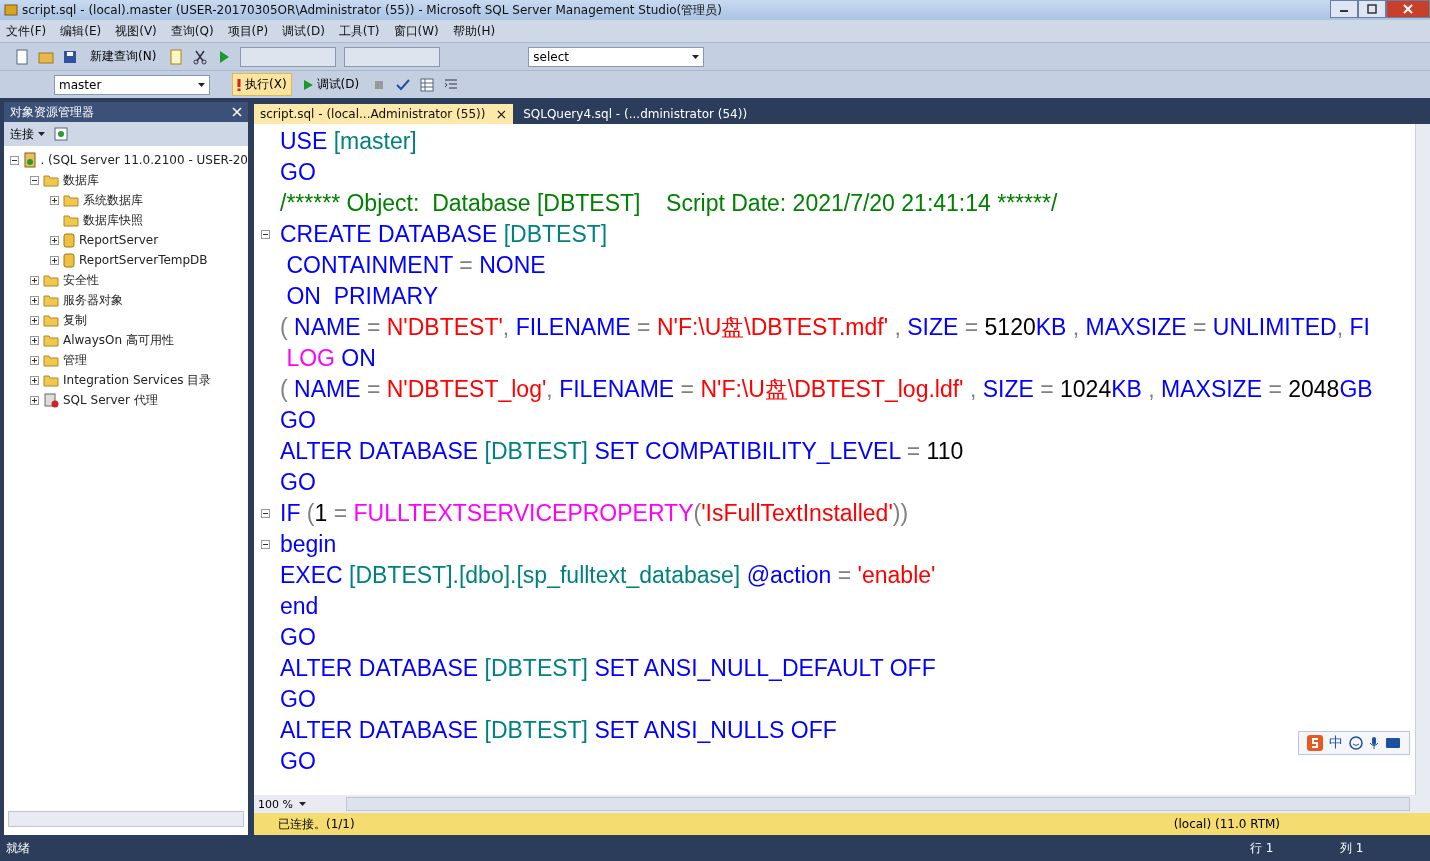  Describe the element at coordinates (1262, 848) in the screenshot. I see `line-number: 行 1` at that location.